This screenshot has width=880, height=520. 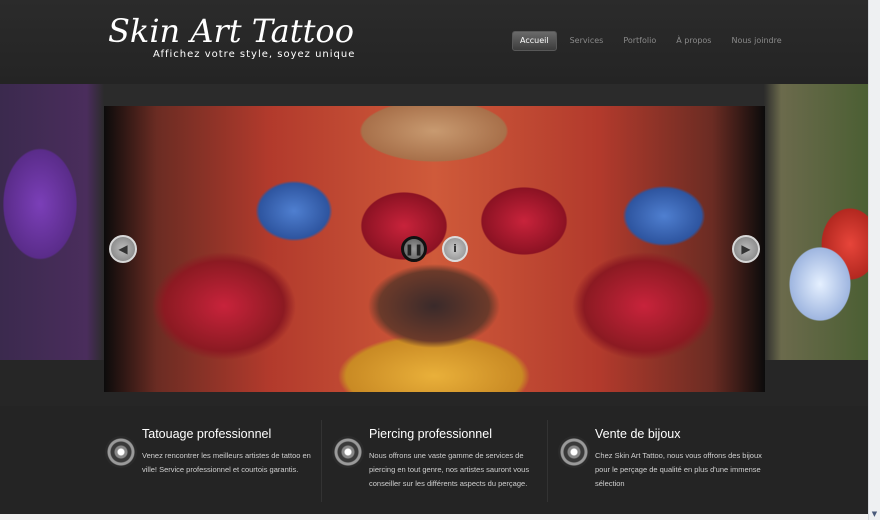 I want to click on vertical-scrollbar, so click(x=874, y=260).